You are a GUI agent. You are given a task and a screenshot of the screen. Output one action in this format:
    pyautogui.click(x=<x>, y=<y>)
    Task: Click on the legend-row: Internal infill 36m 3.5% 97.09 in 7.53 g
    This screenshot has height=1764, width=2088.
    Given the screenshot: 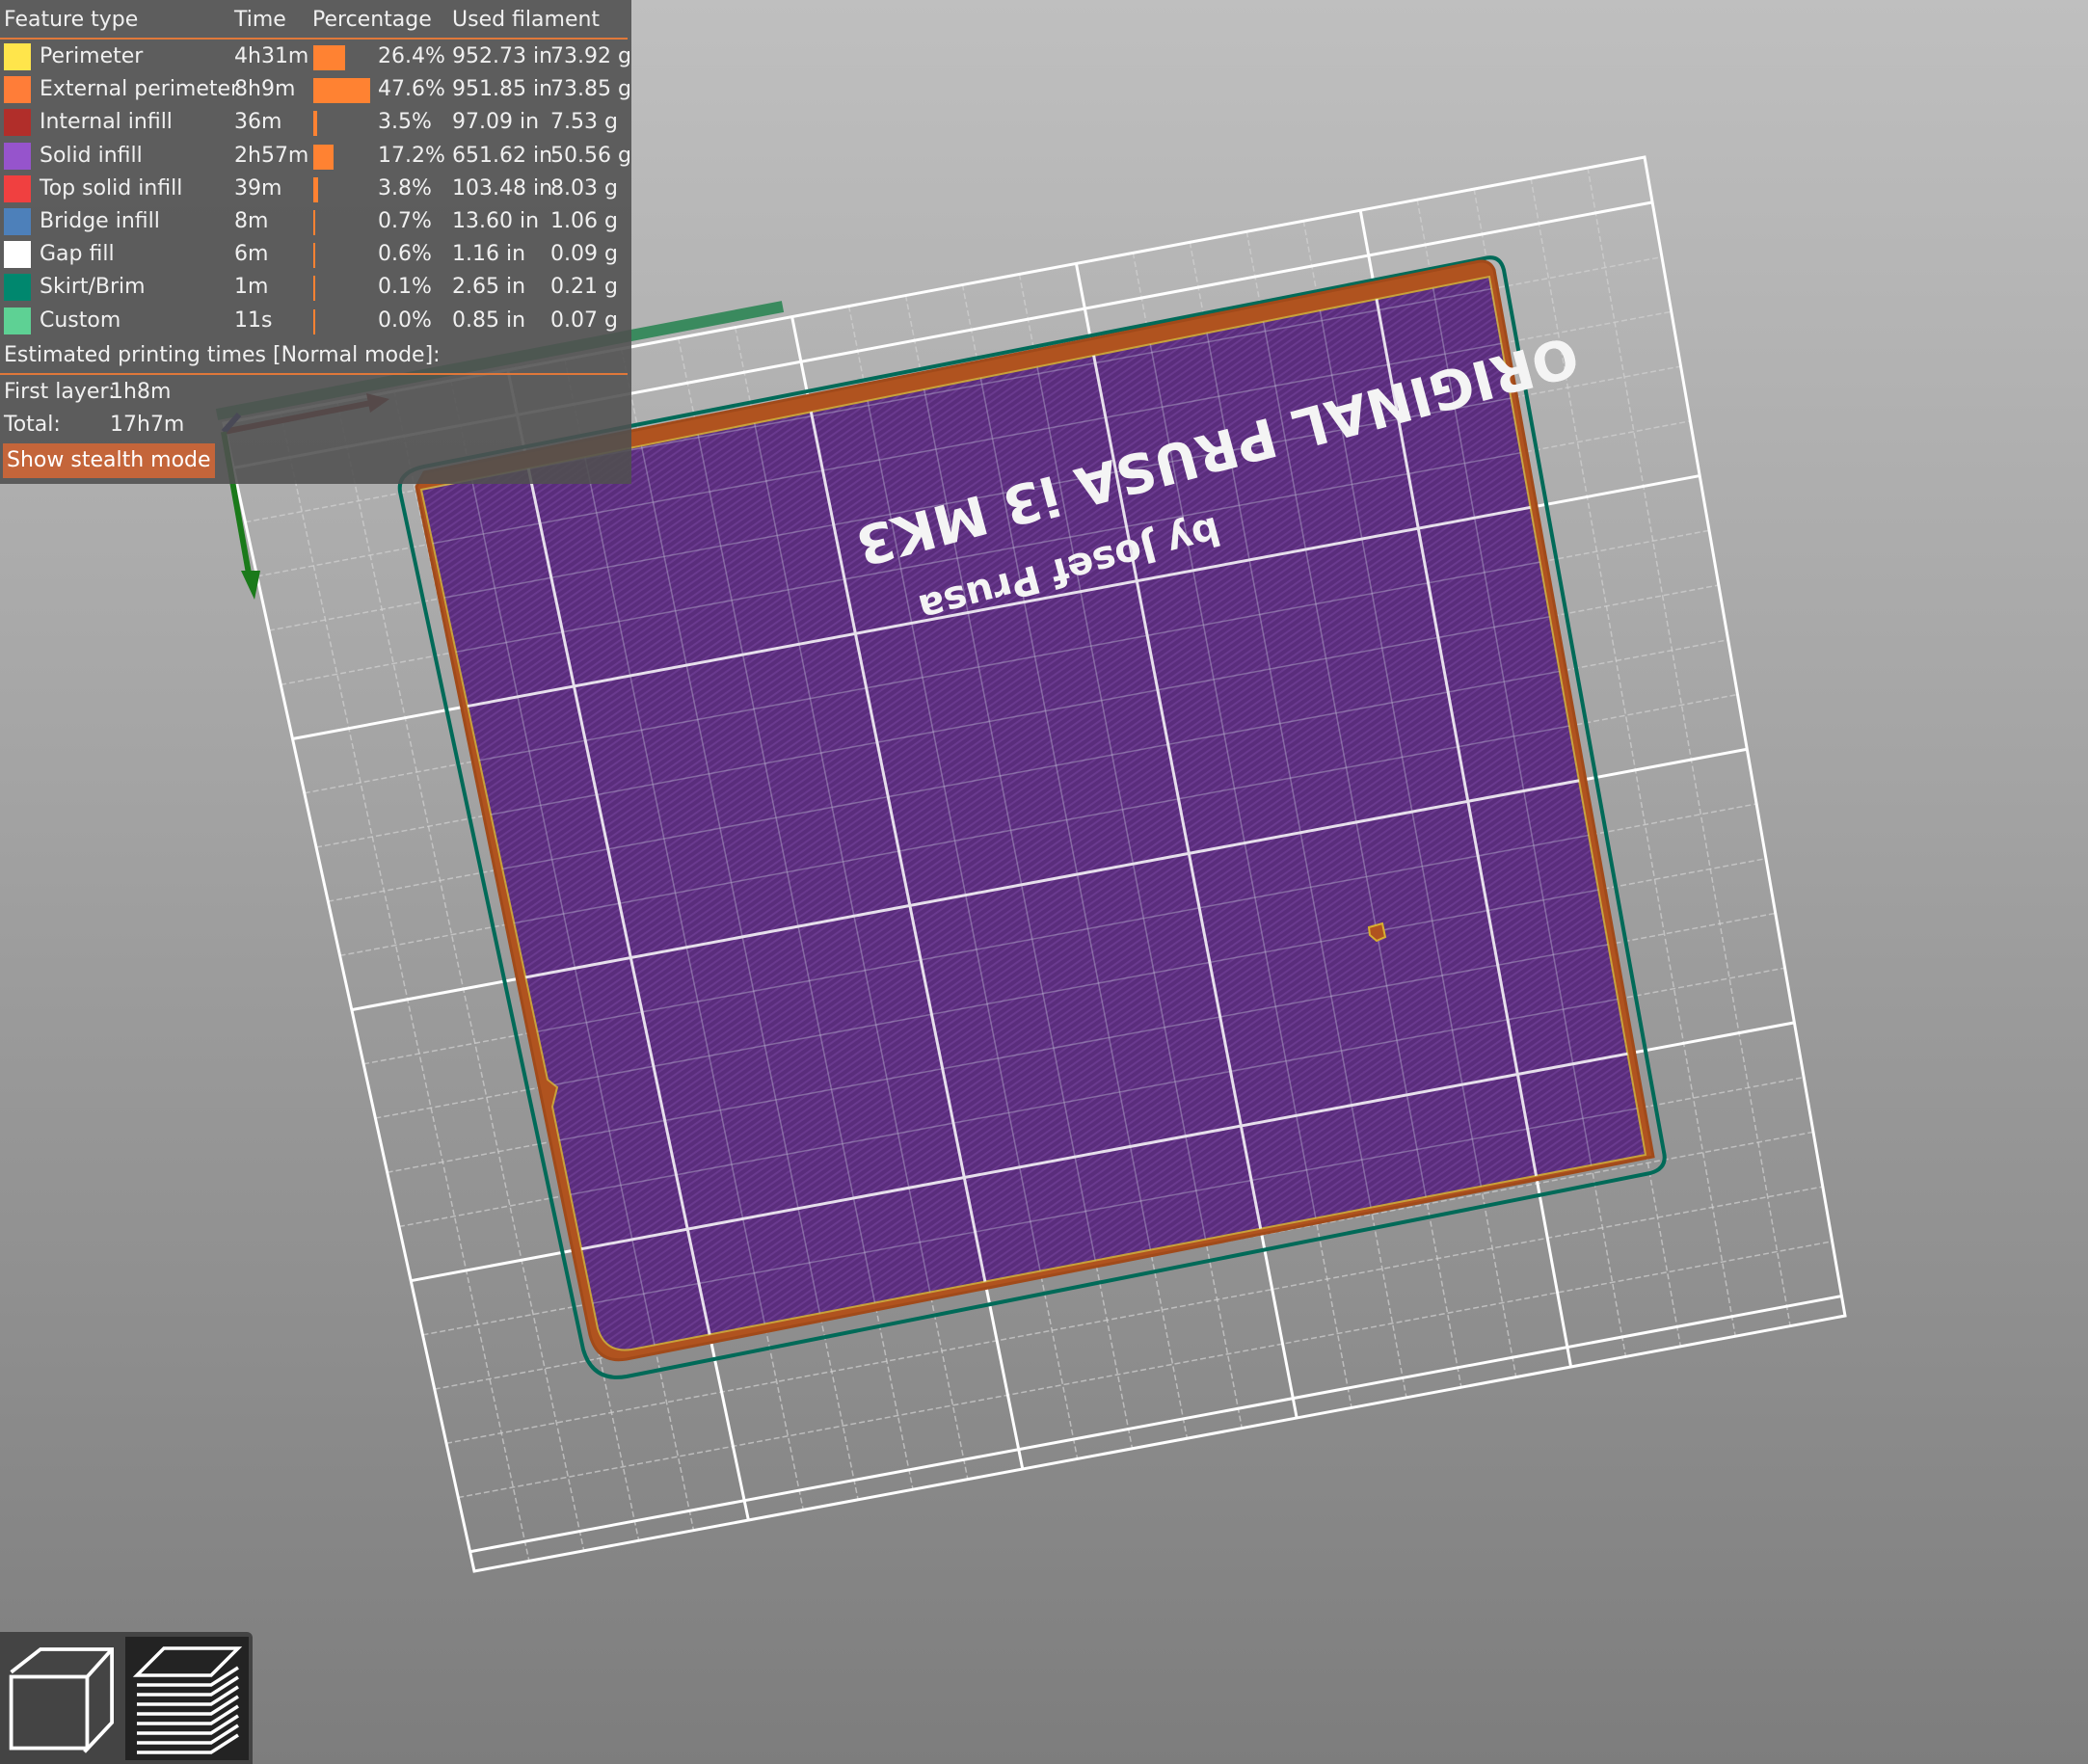 What is the action you would take?
    pyautogui.click(x=315, y=123)
    